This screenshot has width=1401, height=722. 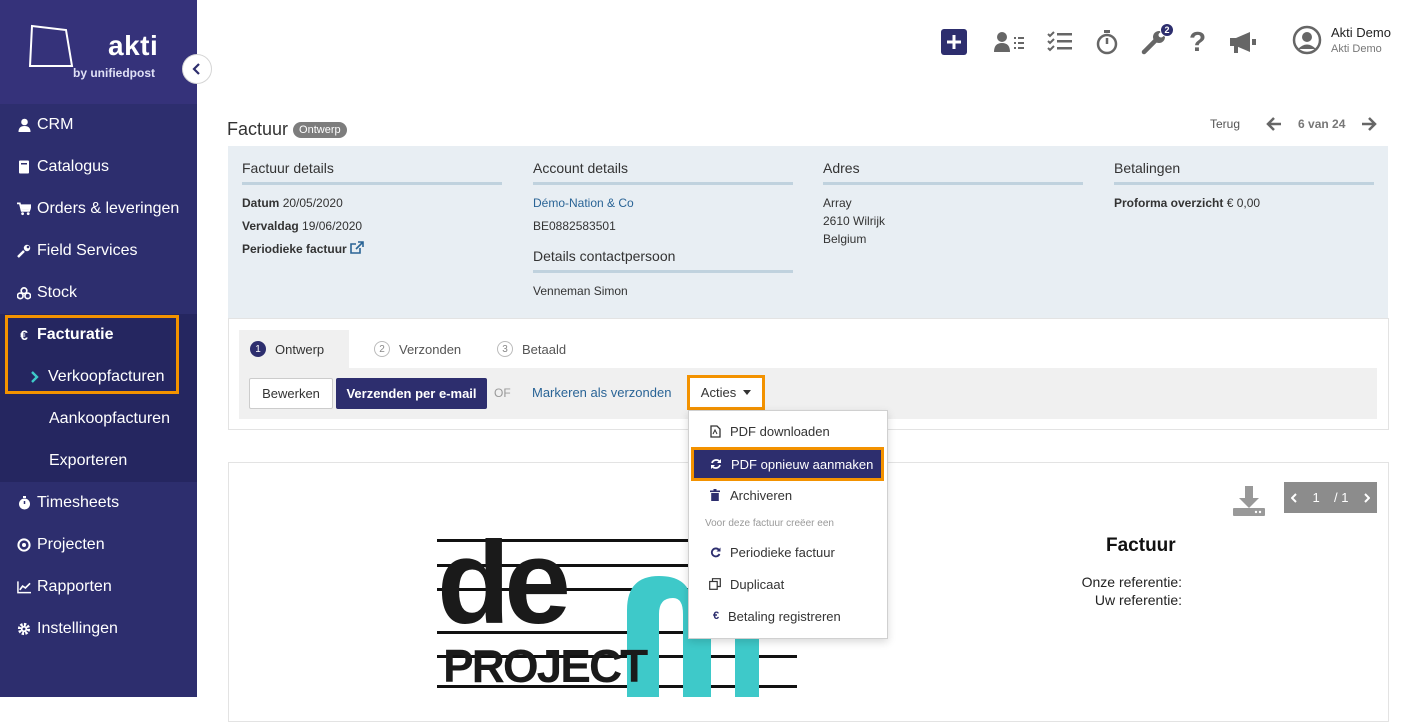 I want to click on tasks-button, so click(x=1060, y=42).